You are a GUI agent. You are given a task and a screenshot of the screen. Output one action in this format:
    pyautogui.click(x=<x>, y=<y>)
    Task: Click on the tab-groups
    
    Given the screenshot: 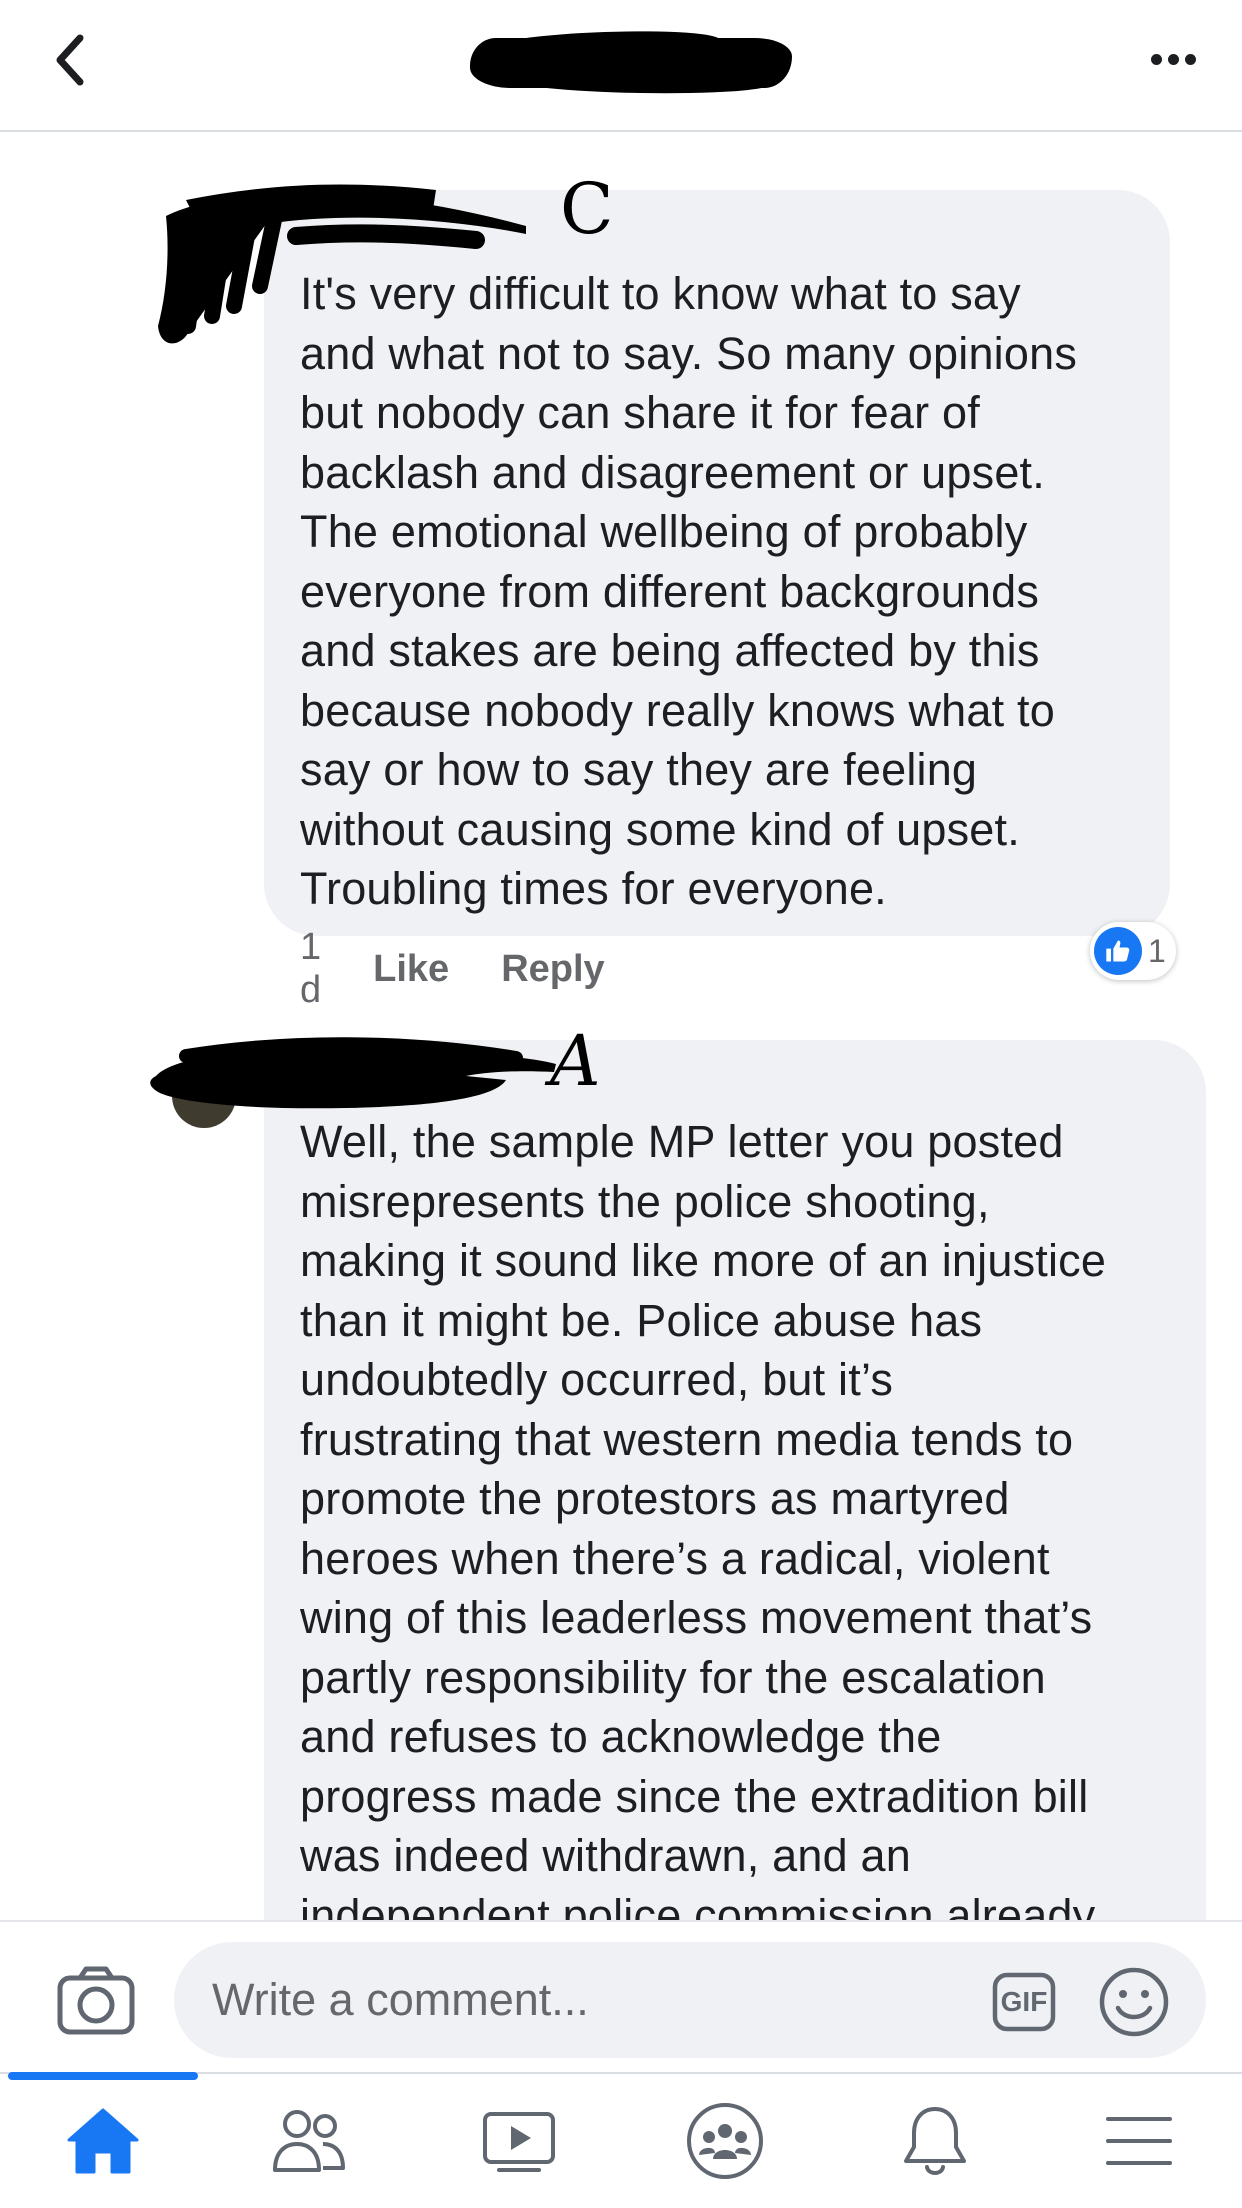 What is the action you would take?
    pyautogui.click(x=725, y=2141)
    